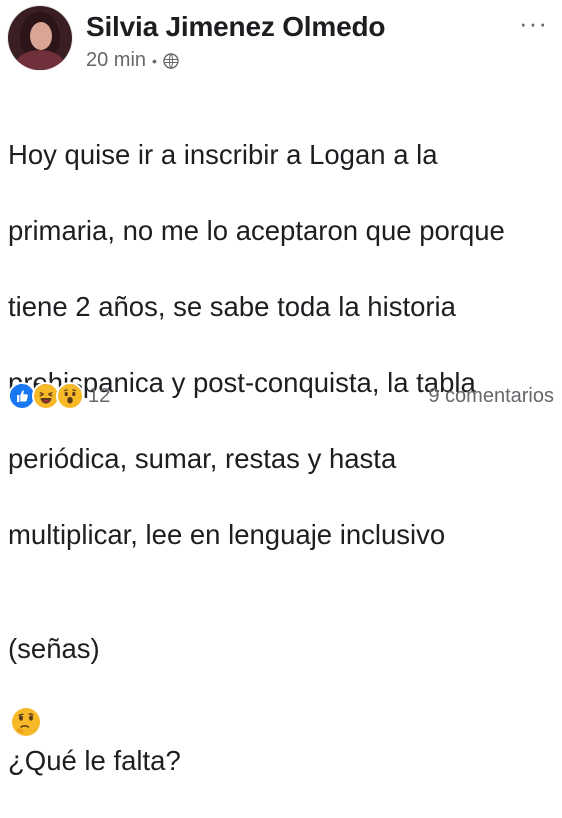 Image resolution: width=562 pixels, height=818 pixels. What do you see at coordinates (223, 154) in the screenshot?
I see `post-line: Hoy quise ir a inscribir a Logan a la` at bounding box center [223, 154].